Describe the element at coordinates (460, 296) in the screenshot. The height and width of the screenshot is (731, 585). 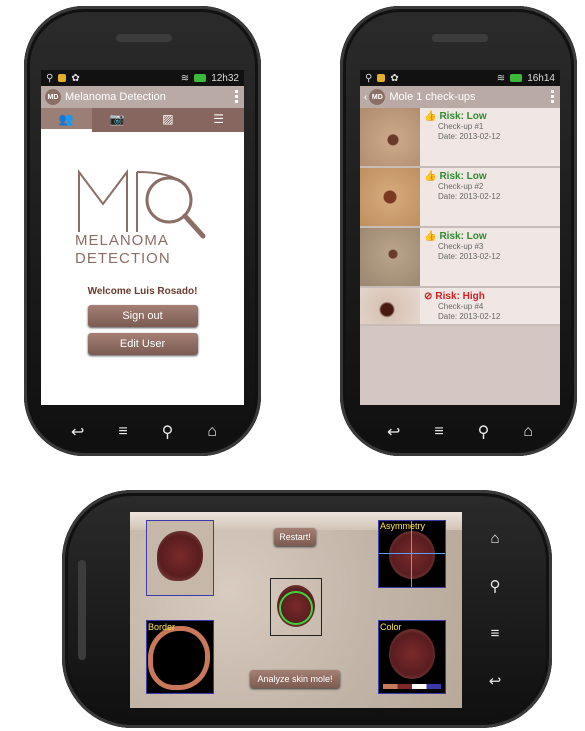
I see `risk-label: Risk: High` at that location.